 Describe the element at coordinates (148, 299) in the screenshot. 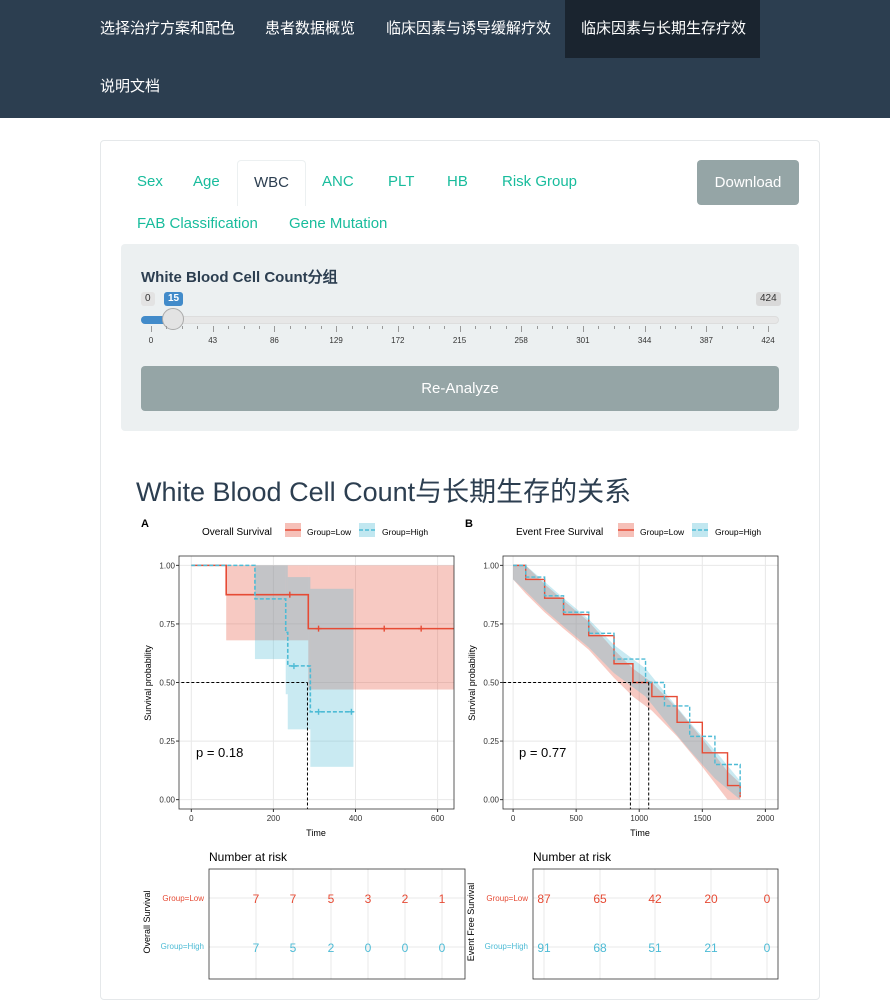

I see `slider-min-label: 0` at that location.